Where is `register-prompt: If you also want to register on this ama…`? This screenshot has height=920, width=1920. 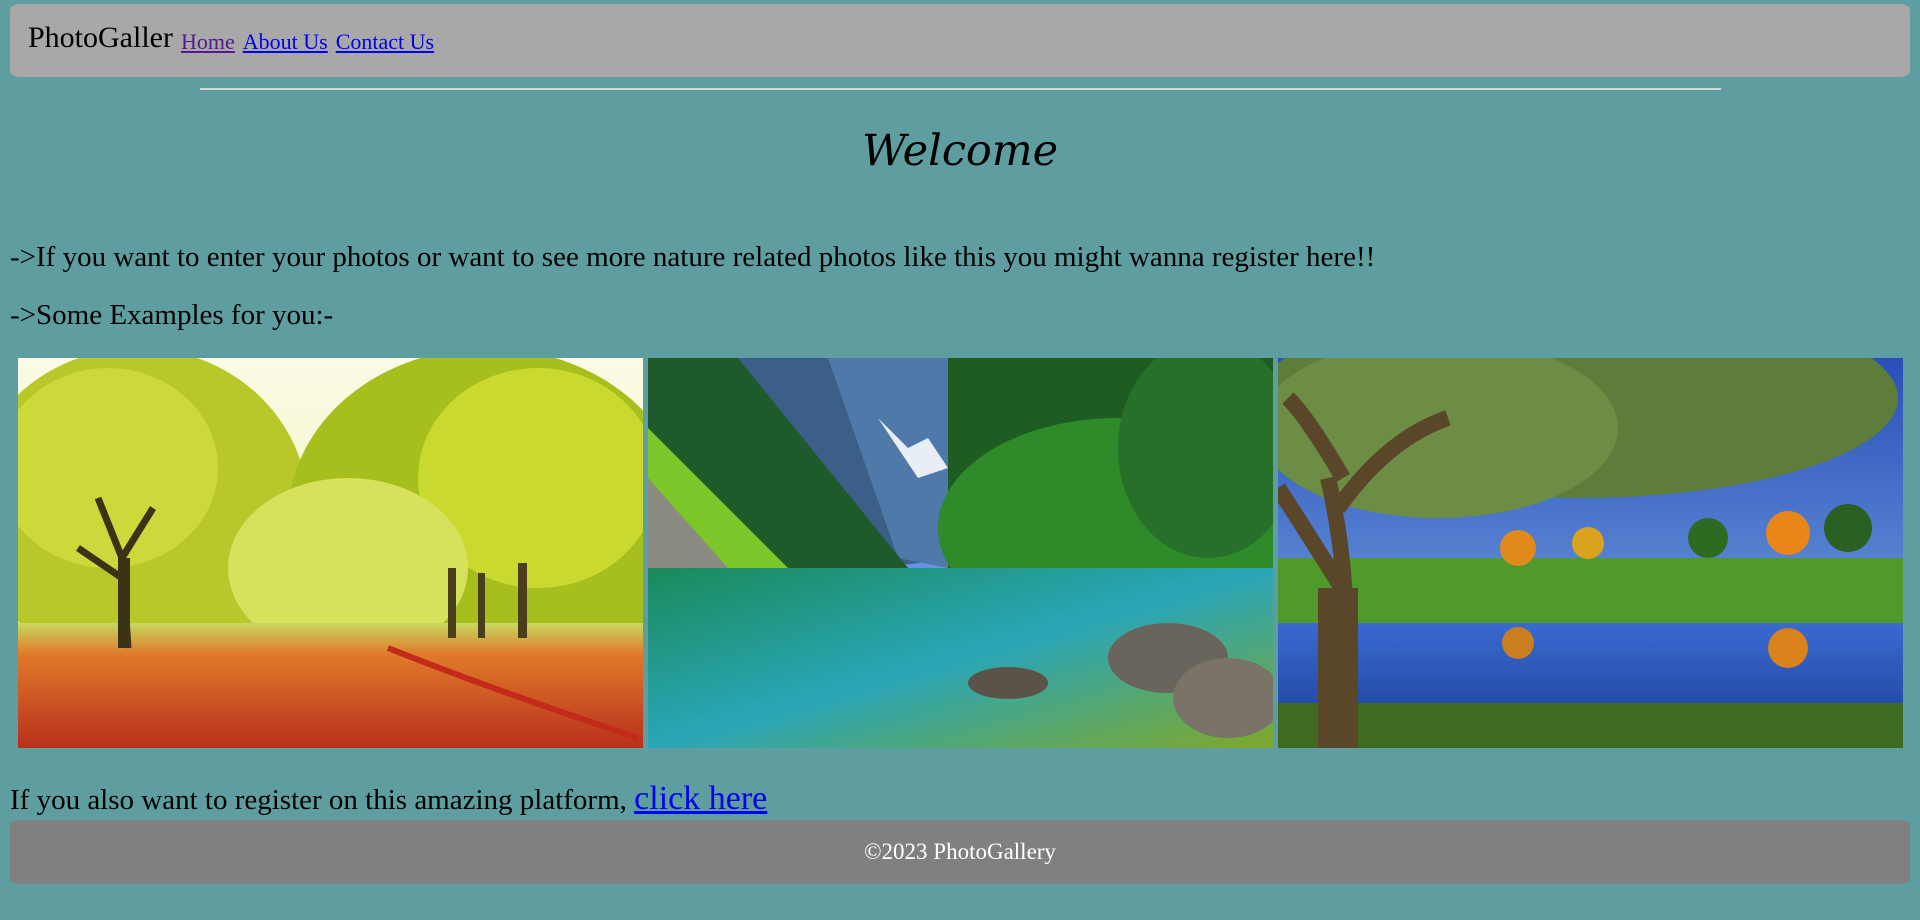
register-prompt: If you also want to register on this ama… is located at coordinates (388, 799).